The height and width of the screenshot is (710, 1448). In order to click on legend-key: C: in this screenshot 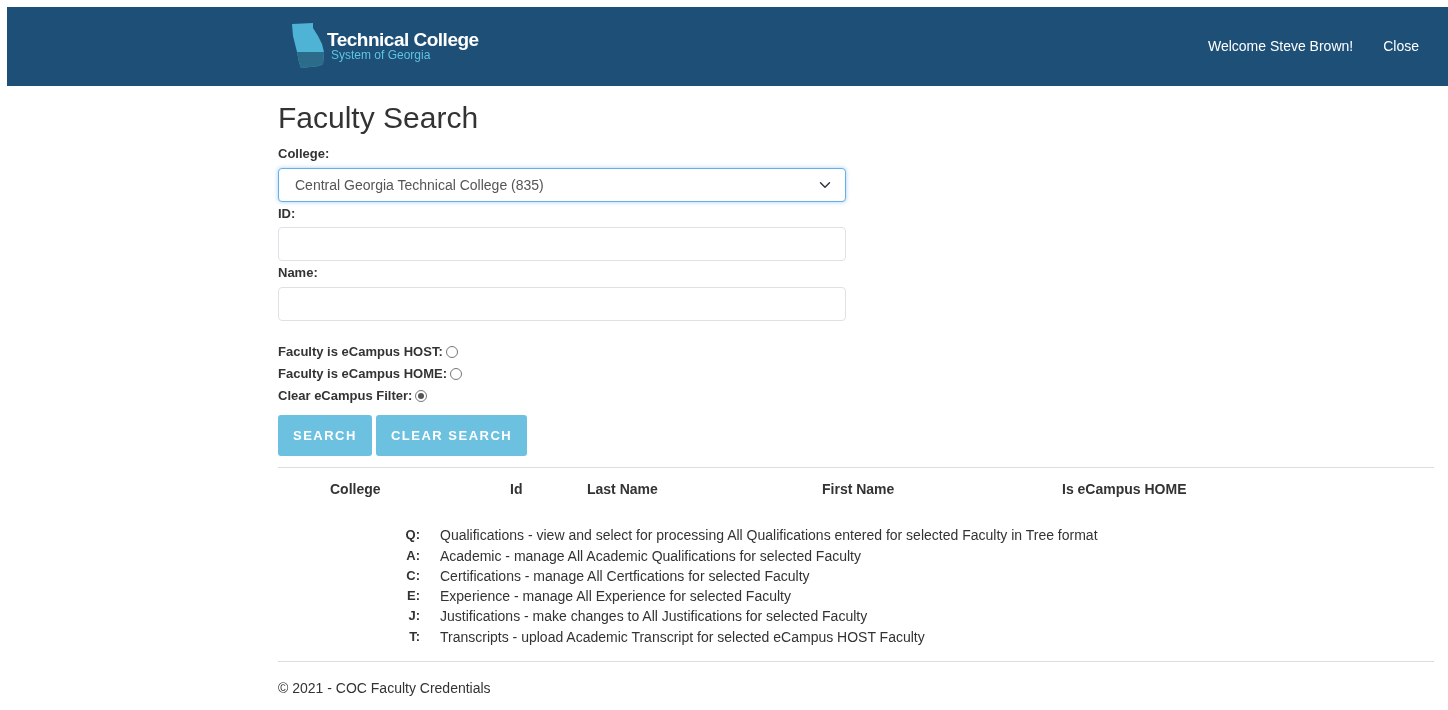, I will do `click(413, 575)`.